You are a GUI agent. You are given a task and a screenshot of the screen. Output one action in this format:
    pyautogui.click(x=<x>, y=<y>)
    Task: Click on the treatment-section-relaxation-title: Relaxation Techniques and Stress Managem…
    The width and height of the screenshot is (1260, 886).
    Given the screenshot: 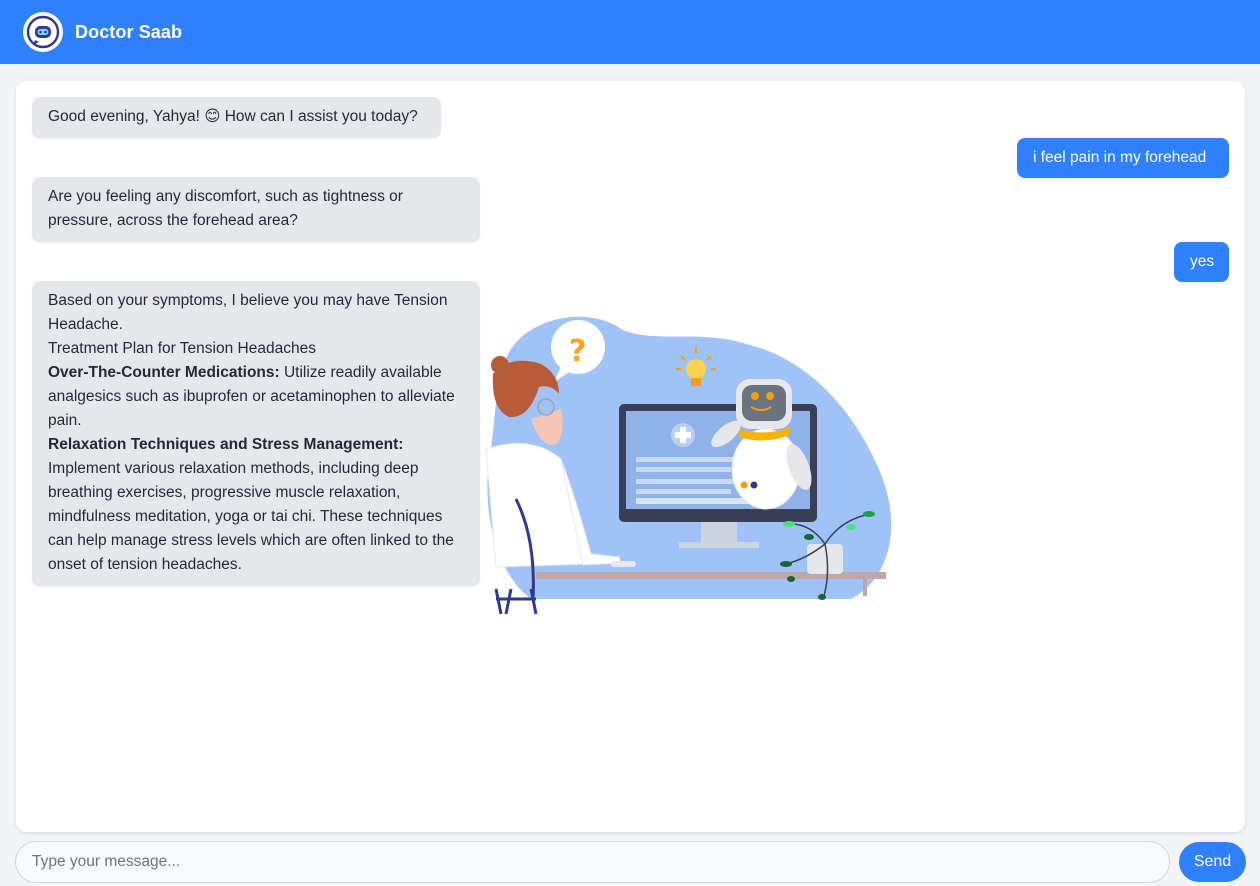 What is the action you would take?
    pyautogui.click(x=256, y=445)
    